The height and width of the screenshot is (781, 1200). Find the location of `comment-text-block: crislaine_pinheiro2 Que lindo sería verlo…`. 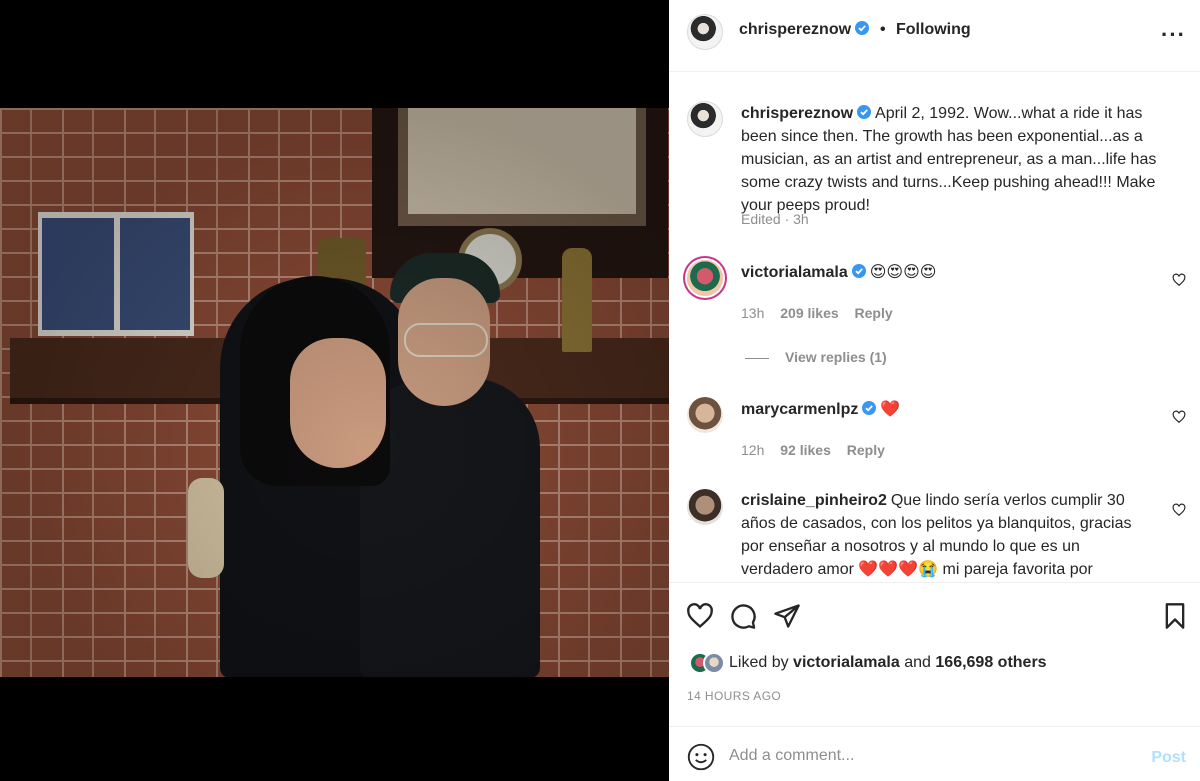

comment-text-block: crislaine_pinheiro2 Que lindo sería verlo… is located at coordinates (946, 535).